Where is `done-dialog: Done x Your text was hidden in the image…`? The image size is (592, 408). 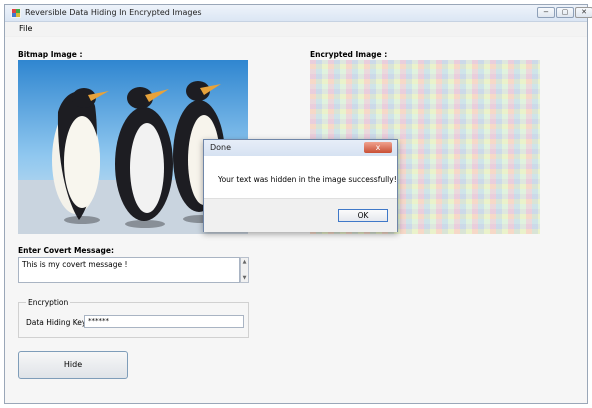 done-dialog: Done x Your text was hidden in the image… is located at coordinates (300, 185).